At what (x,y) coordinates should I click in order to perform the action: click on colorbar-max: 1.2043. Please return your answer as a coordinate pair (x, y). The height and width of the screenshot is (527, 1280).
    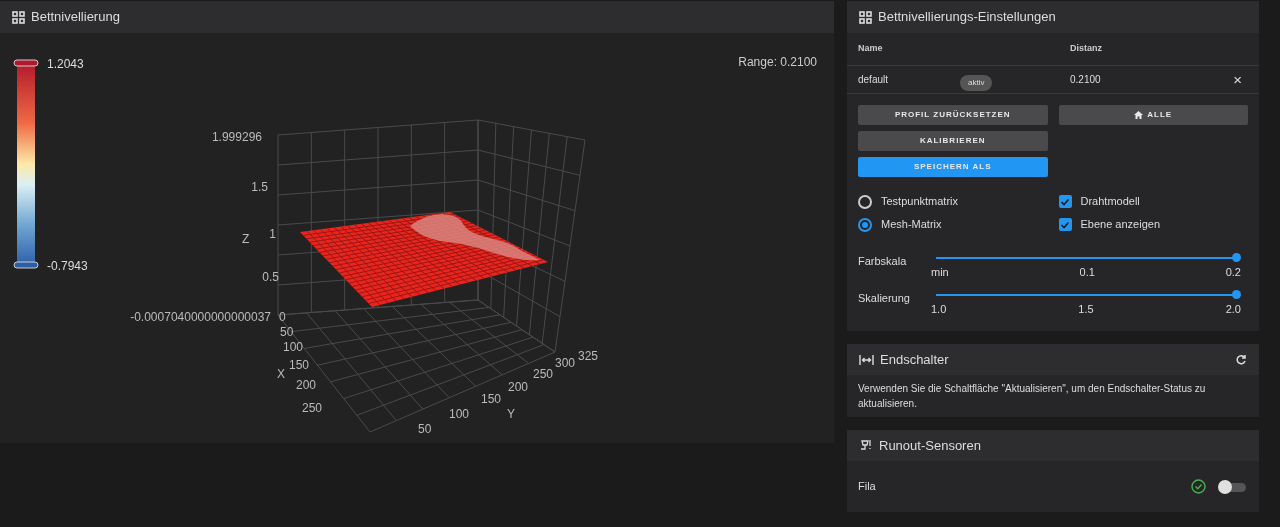
    Looking at the image, I should click on (65, 64).